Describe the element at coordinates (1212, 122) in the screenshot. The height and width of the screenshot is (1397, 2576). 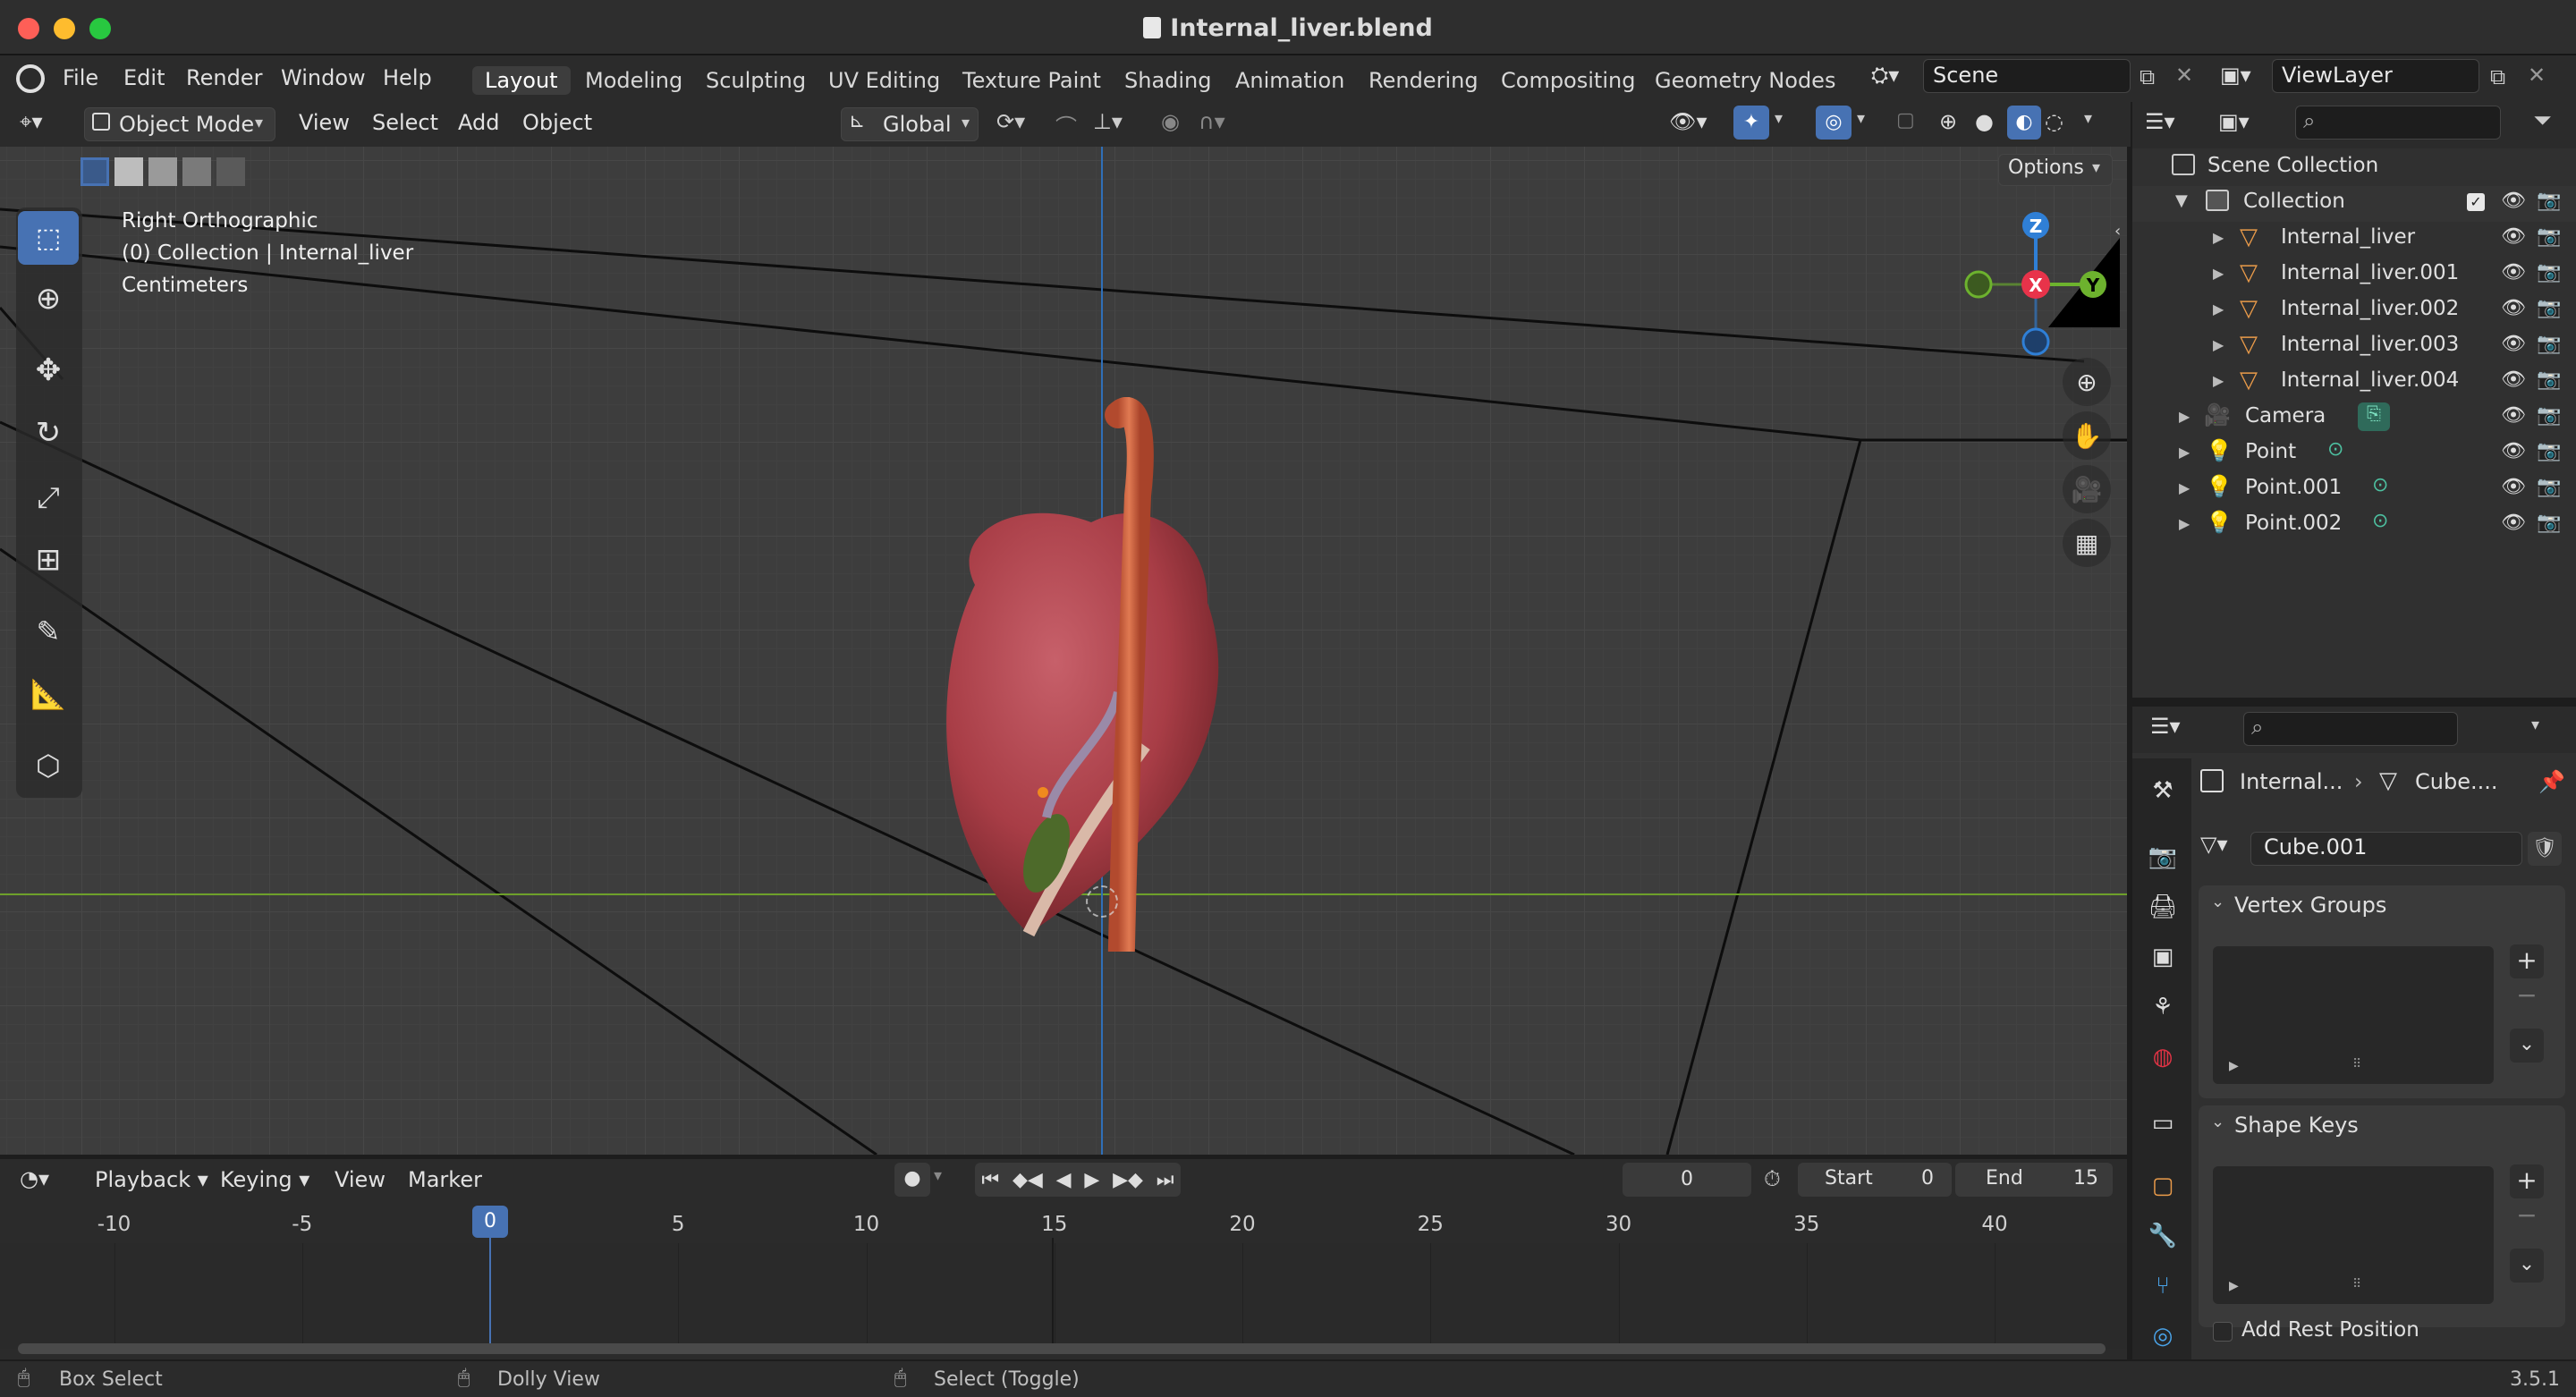
I see `falloff-icon: ∩▾` at that location.